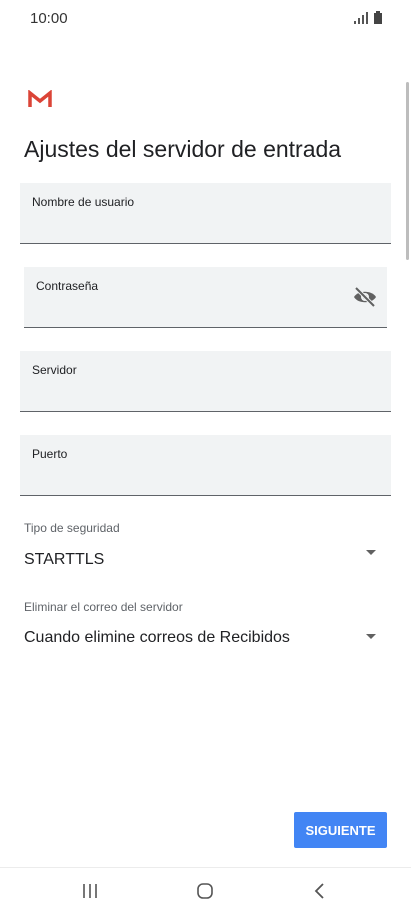  Describe the element at coordinates (205, 545) in the screenshot. I see `security-type-select: Tipo de seguridad STARTTLS` at that location.